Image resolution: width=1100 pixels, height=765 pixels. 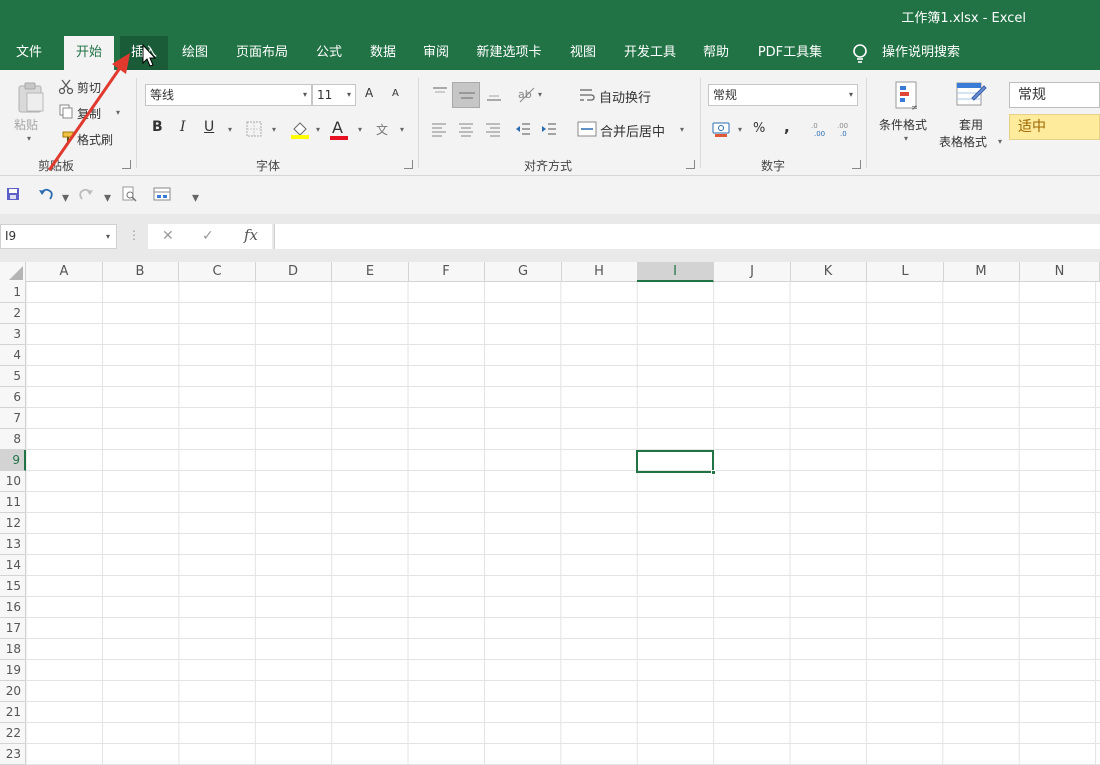 What do you see at coordinates (13, 754) in the screenshot?
I see `row-header: 23` at bounding box center [13, 754].